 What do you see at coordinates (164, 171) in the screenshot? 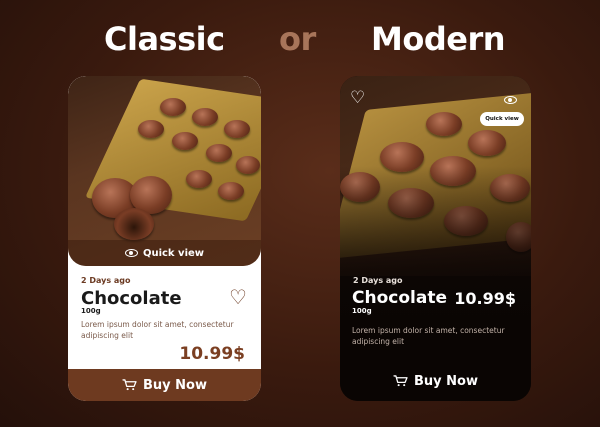
I see `classic-product-image: Quick view` at bounding box center [164, 171].